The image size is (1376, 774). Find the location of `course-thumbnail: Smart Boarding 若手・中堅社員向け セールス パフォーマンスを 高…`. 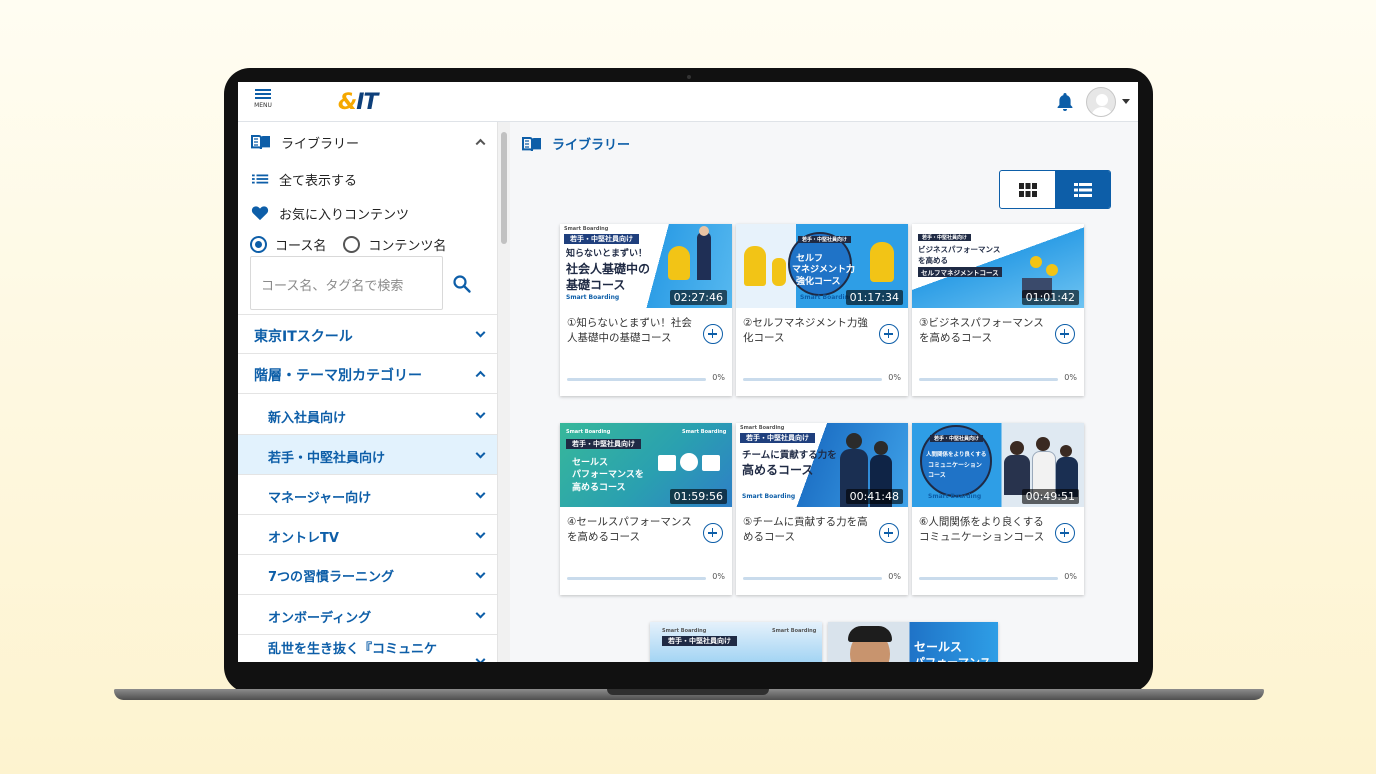

course-thumbnail: Smart Boarding 若手・中堅社員向け セールス パフォーマンスを 高… is located at coordinates (646, 465).